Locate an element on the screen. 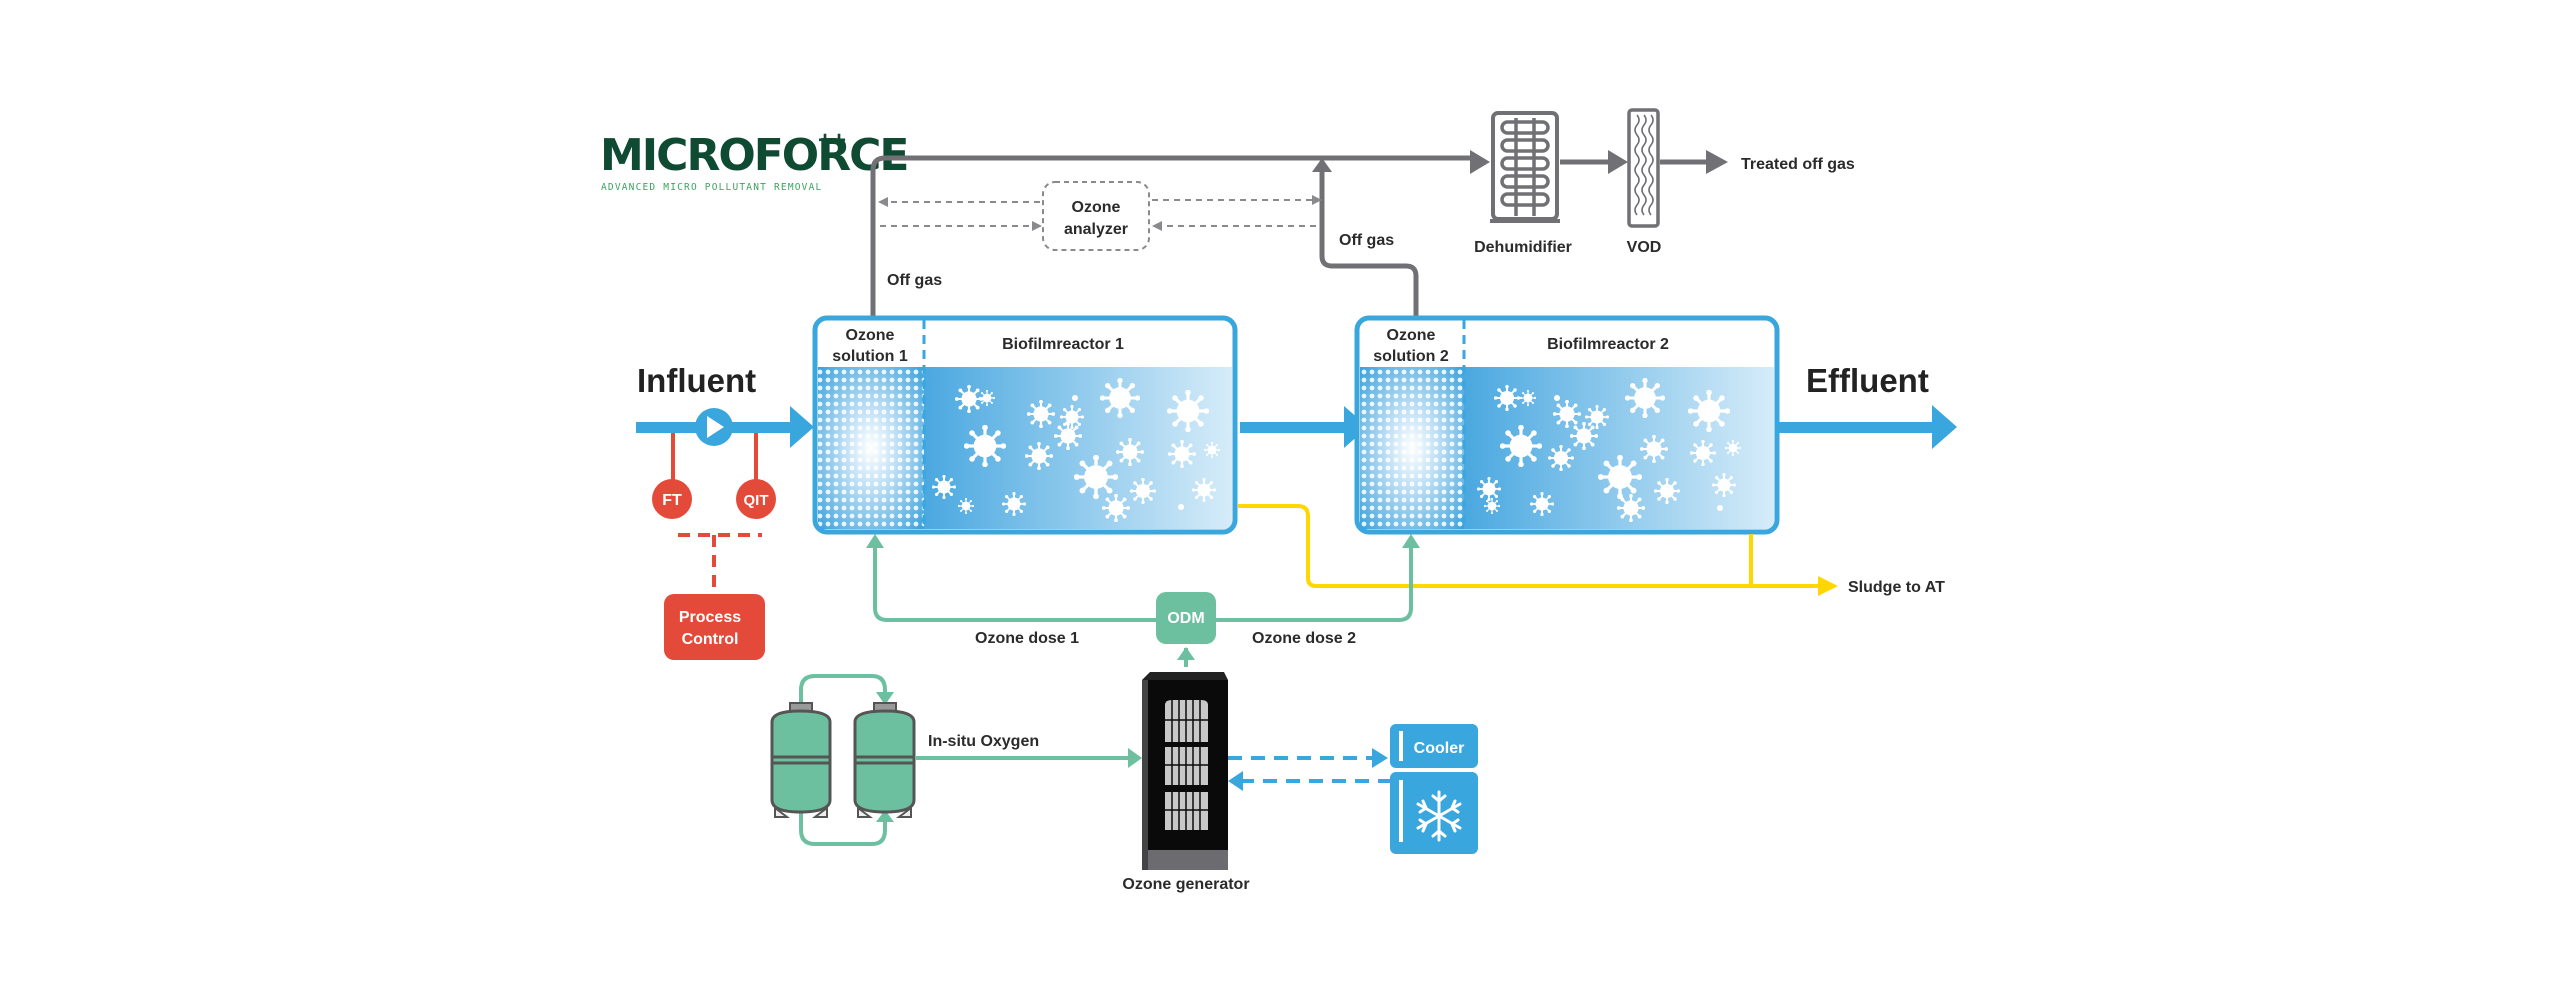  ft-sensor: FT is located at coordinates (672, 499).